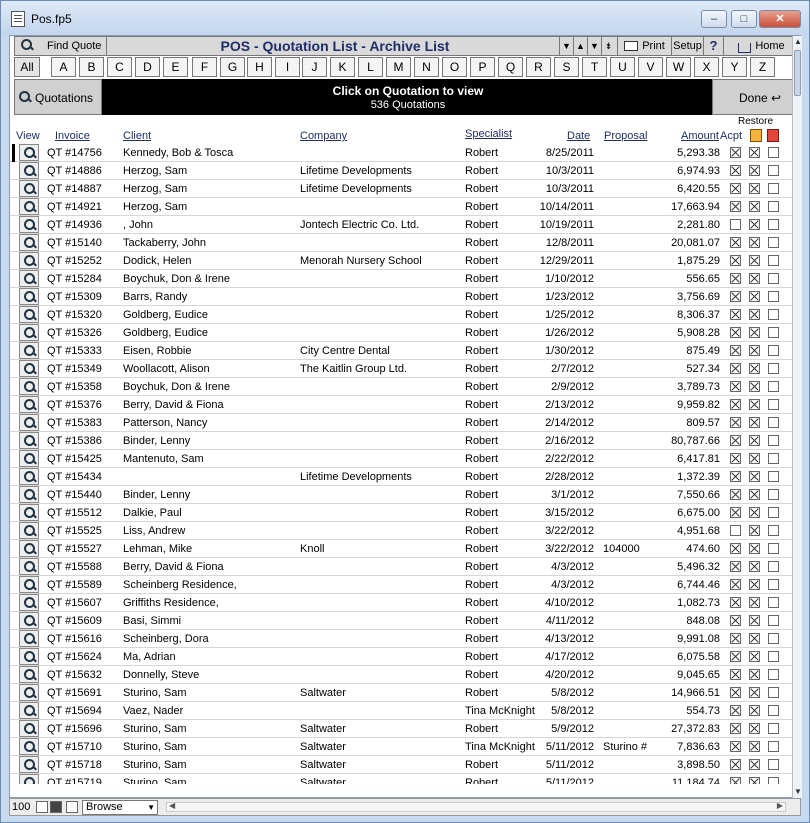  Describe the element at coordinates (120, 807) in the screenshot. I see `mode-select: Browse ▼` at that location.